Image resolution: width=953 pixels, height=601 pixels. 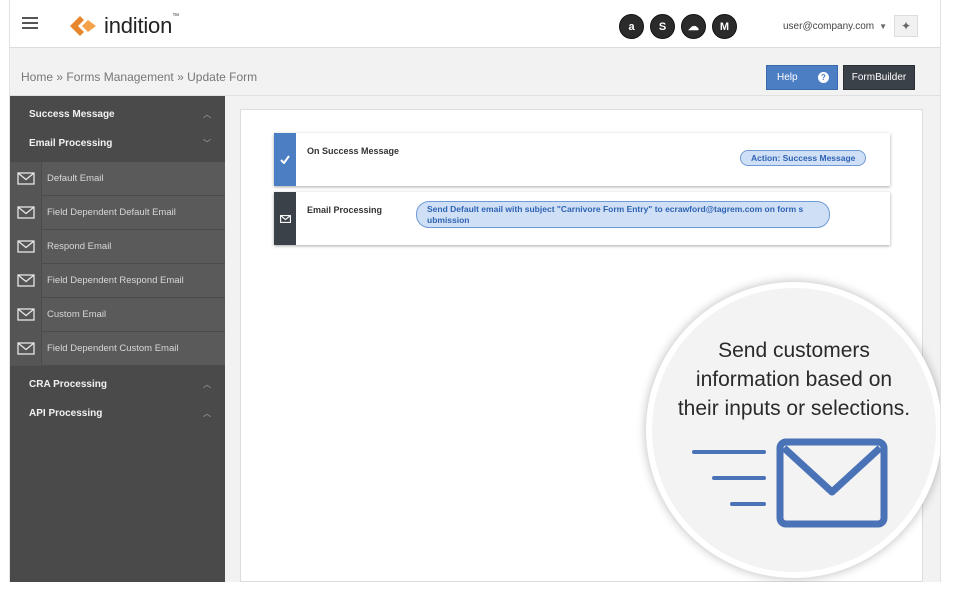 What do you see at coordinates (835, 26) in the screenshot?
I see `user-menu: user@company.com ▼` at bounding box center [835, 26].